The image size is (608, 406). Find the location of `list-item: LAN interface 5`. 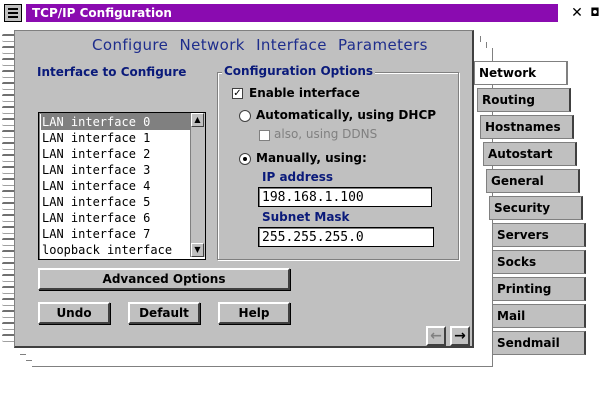

list-item: LAN interface 5 is located at coordinates (115, 202).